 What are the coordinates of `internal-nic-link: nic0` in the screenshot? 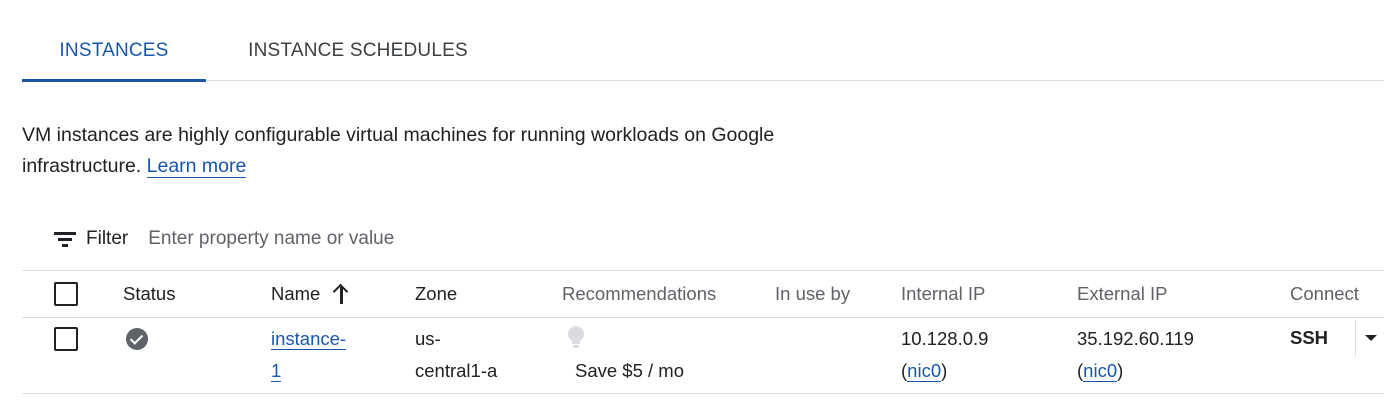 It's located at (924, 371).